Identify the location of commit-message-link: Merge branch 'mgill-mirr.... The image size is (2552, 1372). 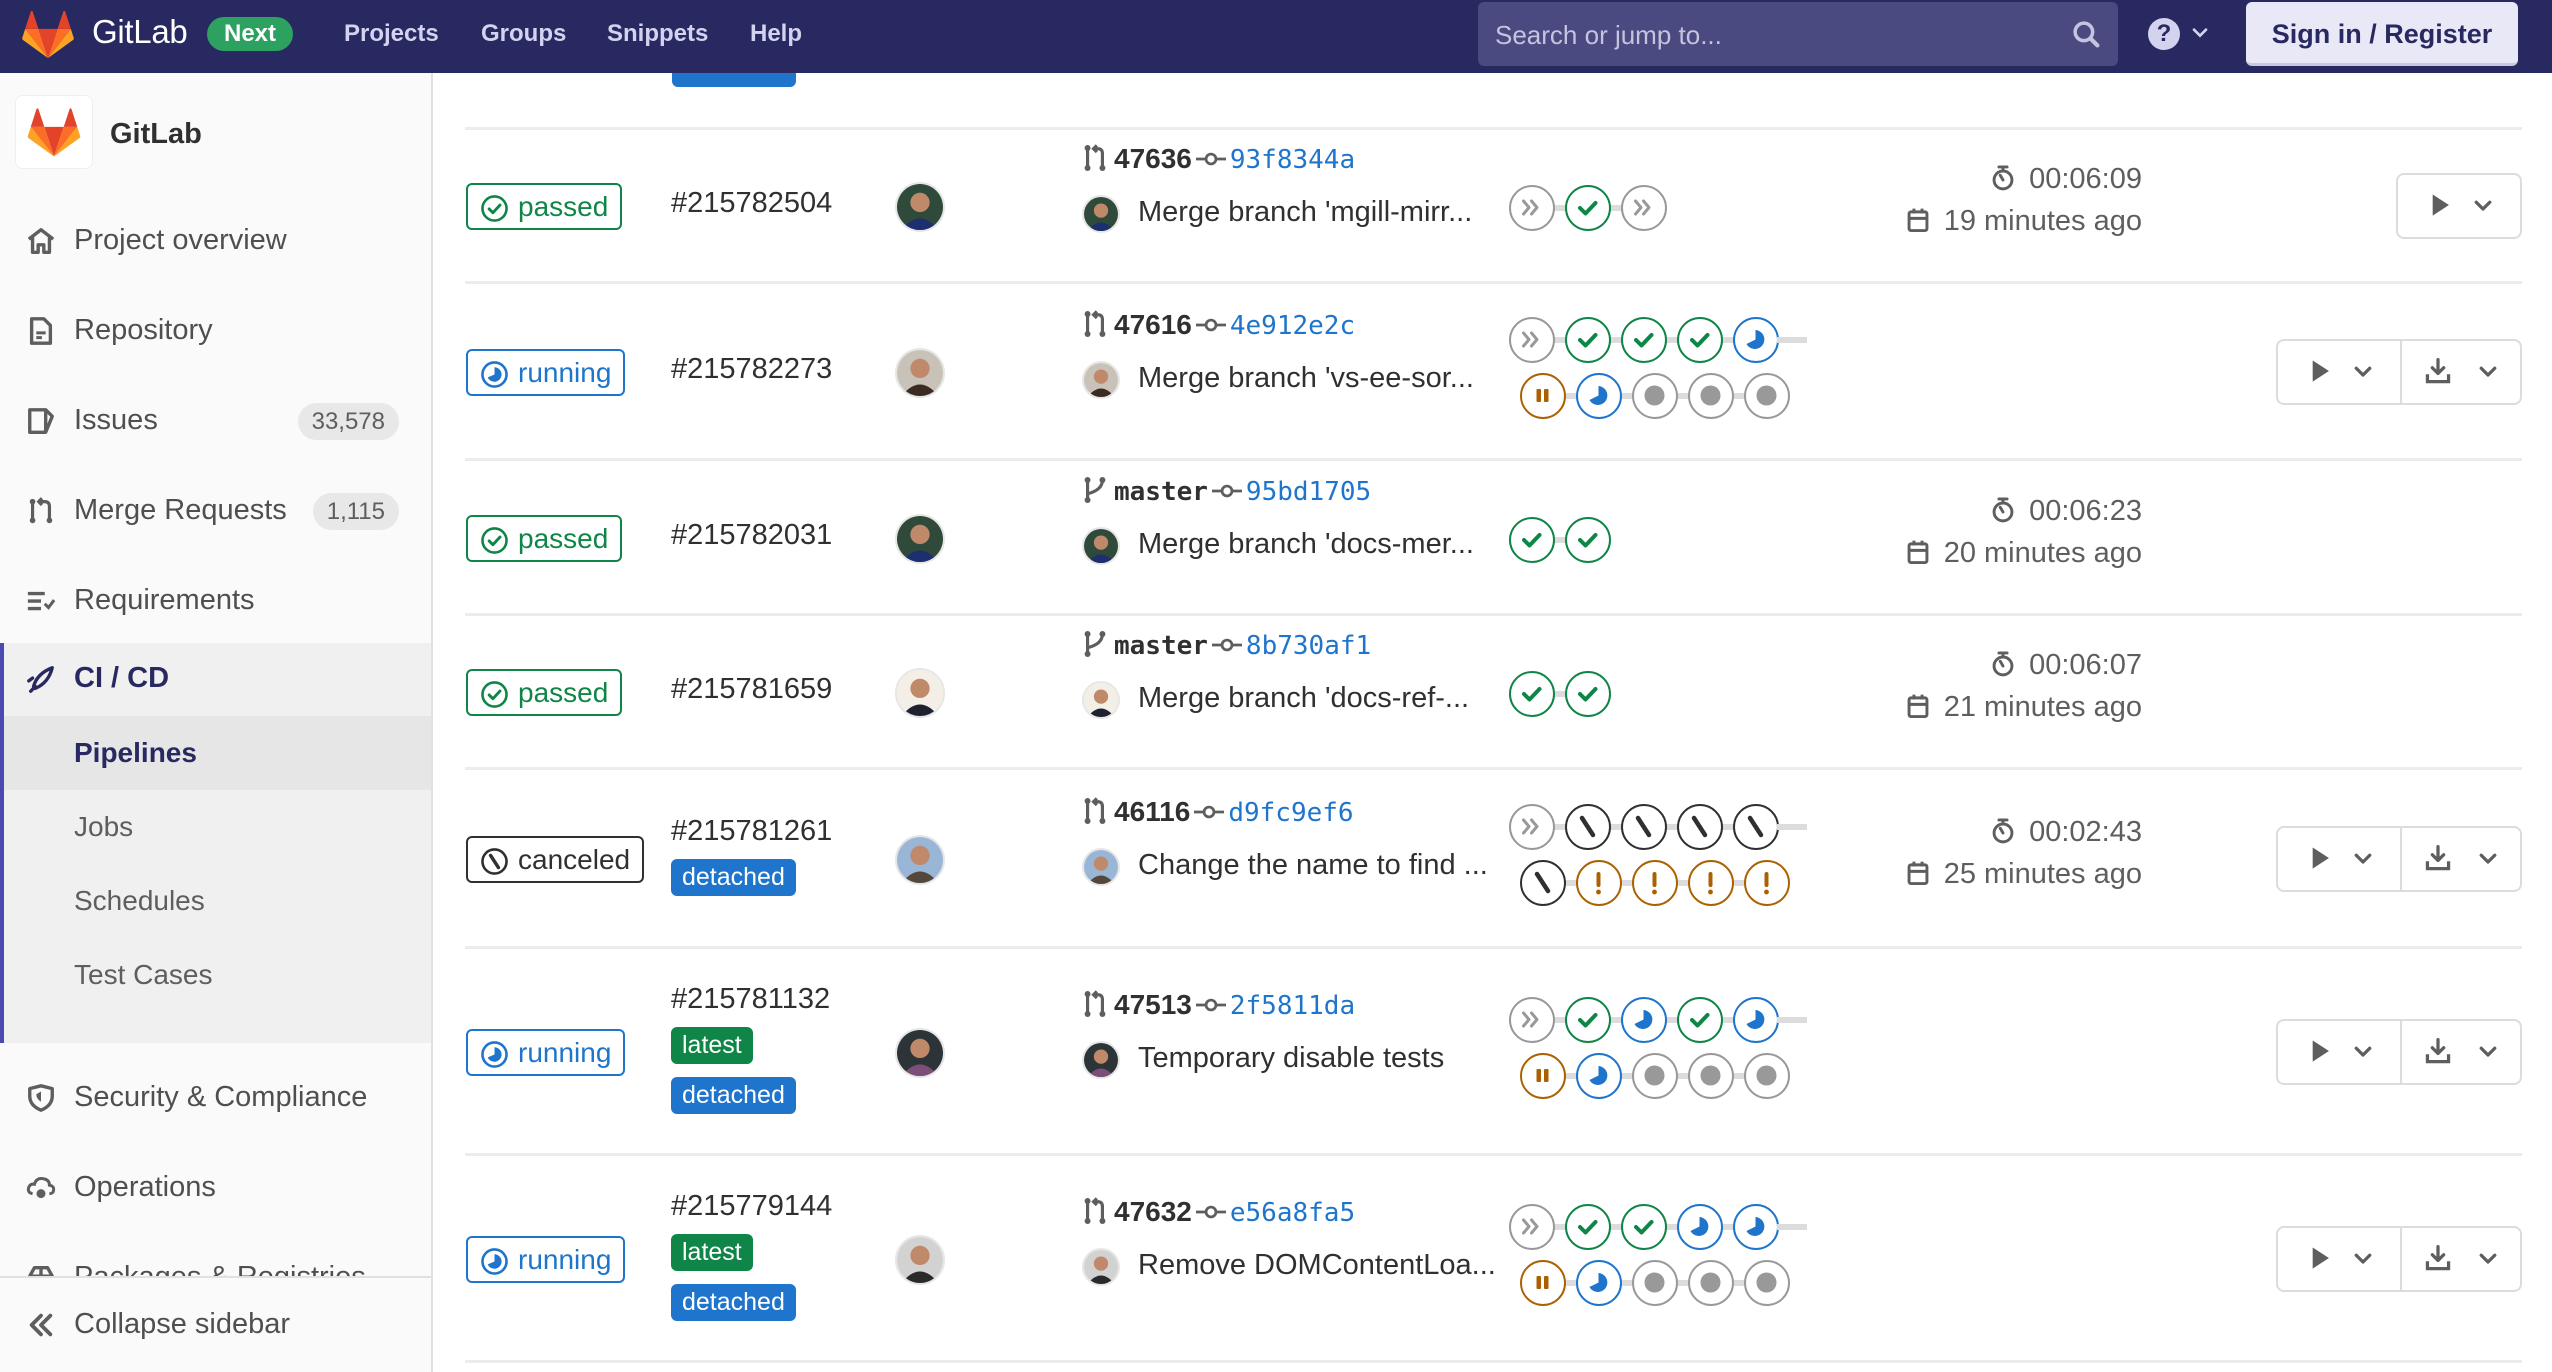
(1305, 212).